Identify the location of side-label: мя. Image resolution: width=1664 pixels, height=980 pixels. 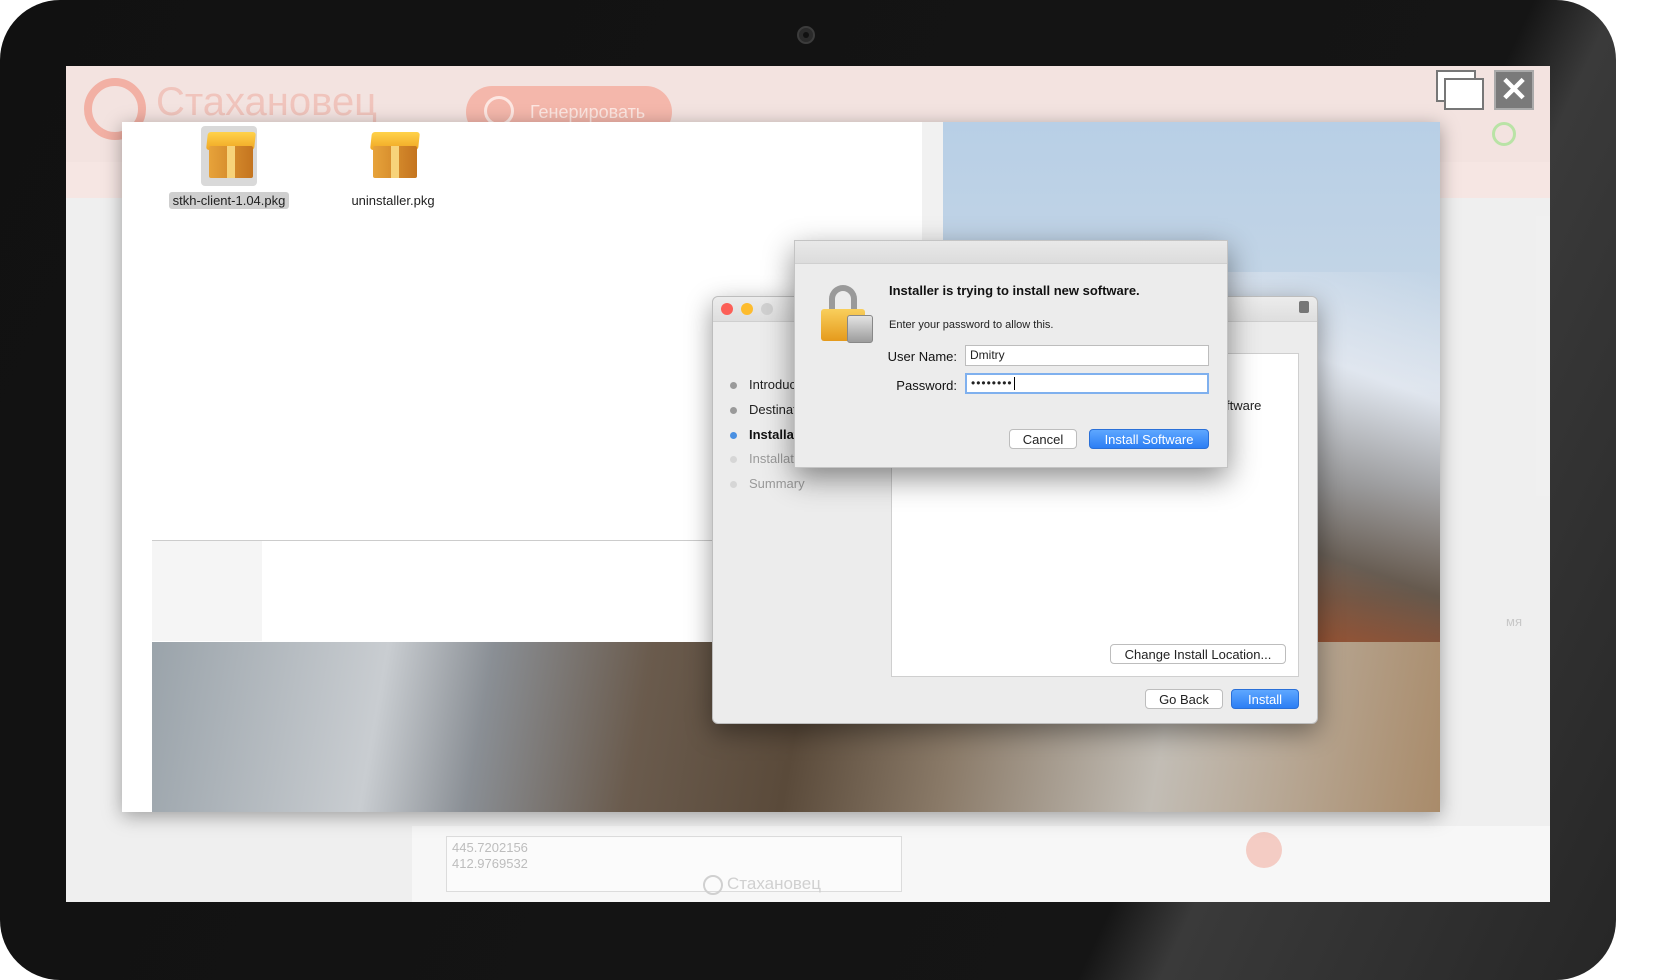
(1514, 621).